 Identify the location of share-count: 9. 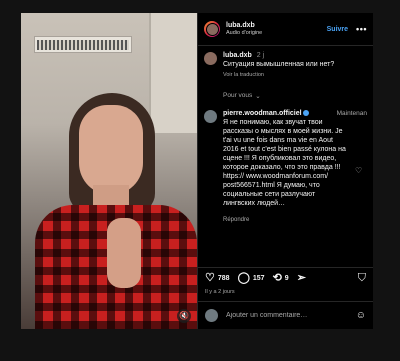
(286, 278).